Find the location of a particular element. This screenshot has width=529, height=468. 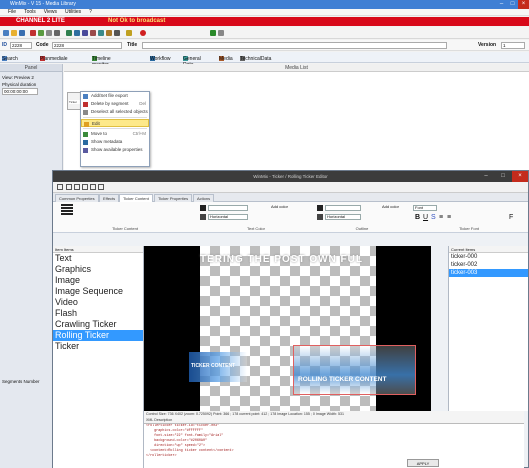

ticker-content-box: TICKER CONTENT is located at coordinates (218, 367).